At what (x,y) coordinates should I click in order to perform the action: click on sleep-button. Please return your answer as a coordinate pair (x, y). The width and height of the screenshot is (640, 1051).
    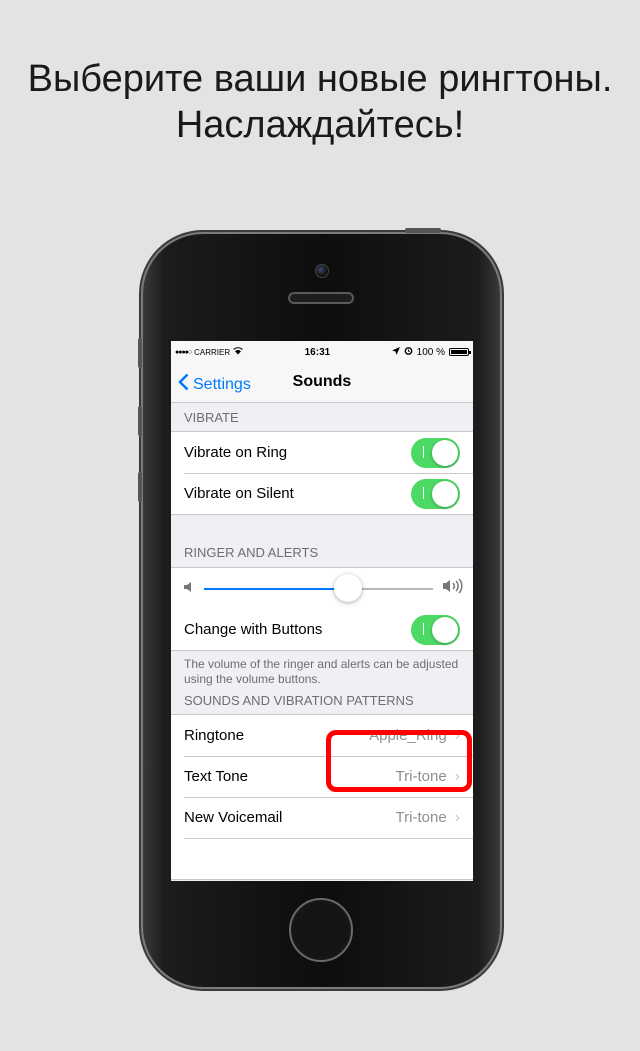
    Looking at the image, I should click on (423, 230).